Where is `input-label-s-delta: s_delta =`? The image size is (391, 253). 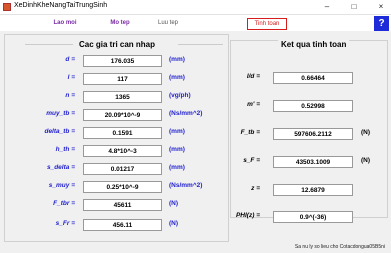 input-label-s-delta: s_delta = is located at coordinates (60, 167).